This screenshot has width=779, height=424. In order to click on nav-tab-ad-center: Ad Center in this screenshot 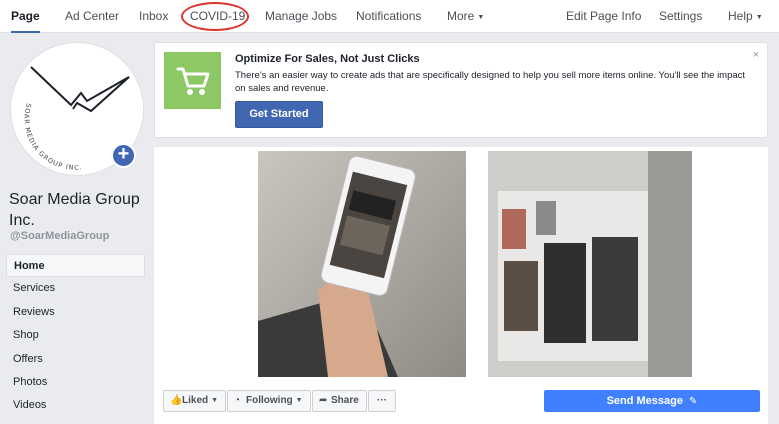, I will do `click(92, 16)`.